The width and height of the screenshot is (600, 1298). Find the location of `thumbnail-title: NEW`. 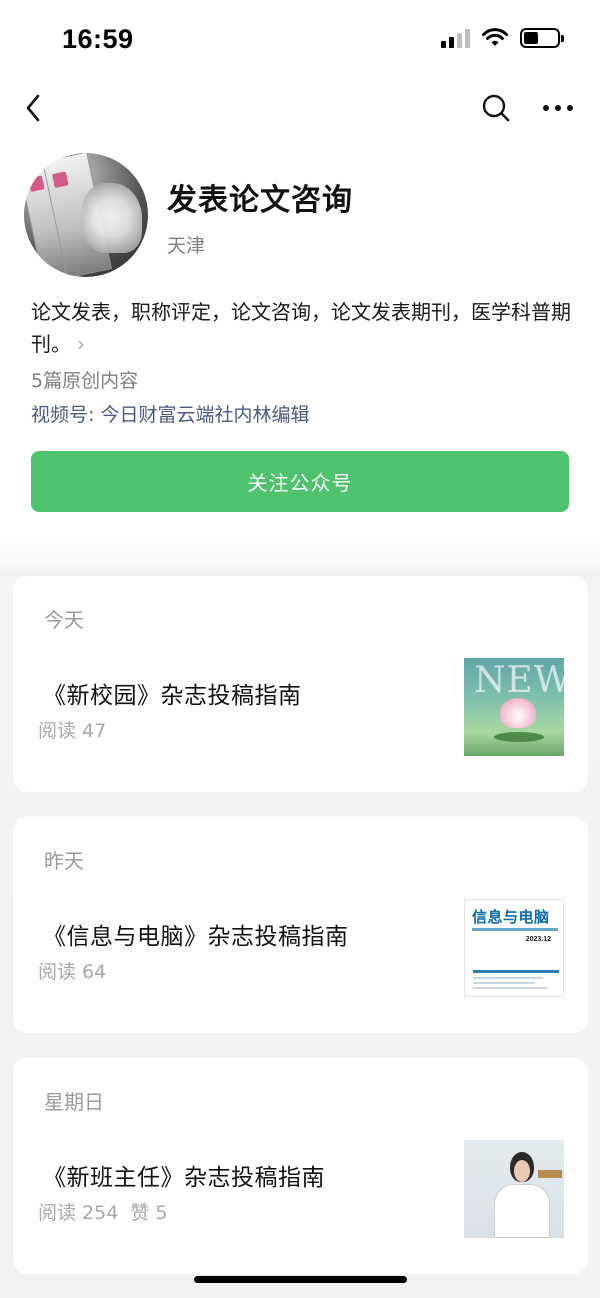

thumbnail-title: NEW is located at coordinates (519, 680).